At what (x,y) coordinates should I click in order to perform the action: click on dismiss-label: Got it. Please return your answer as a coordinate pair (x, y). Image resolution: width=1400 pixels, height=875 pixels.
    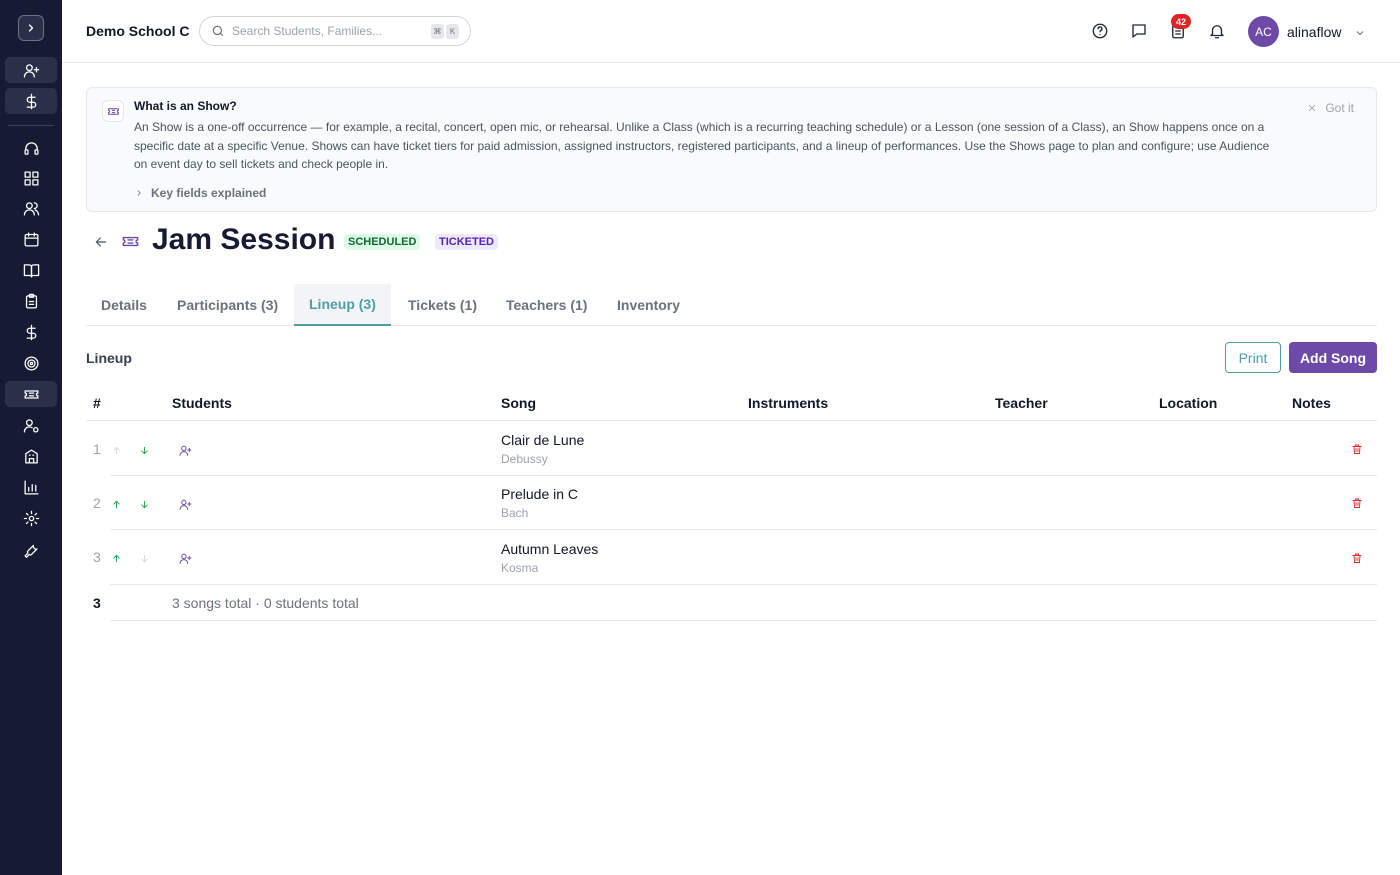
    Looking at the image, I should click on (1339, 108).